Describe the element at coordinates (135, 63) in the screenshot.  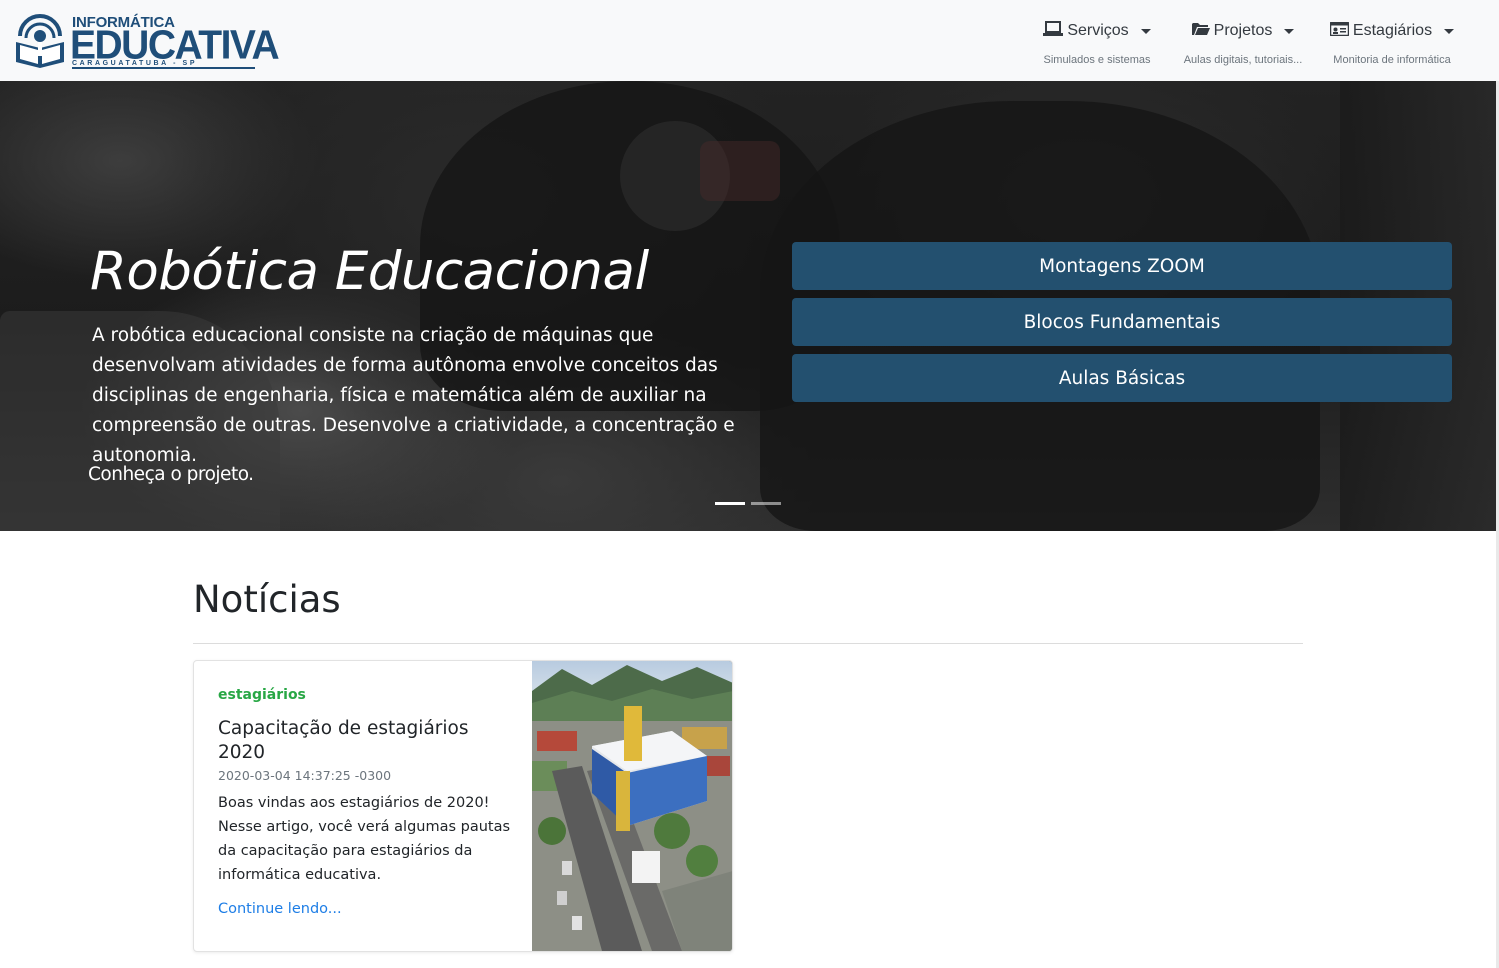
I see `logo-sub-text: CARAGUATATUBA - SP` at that location.